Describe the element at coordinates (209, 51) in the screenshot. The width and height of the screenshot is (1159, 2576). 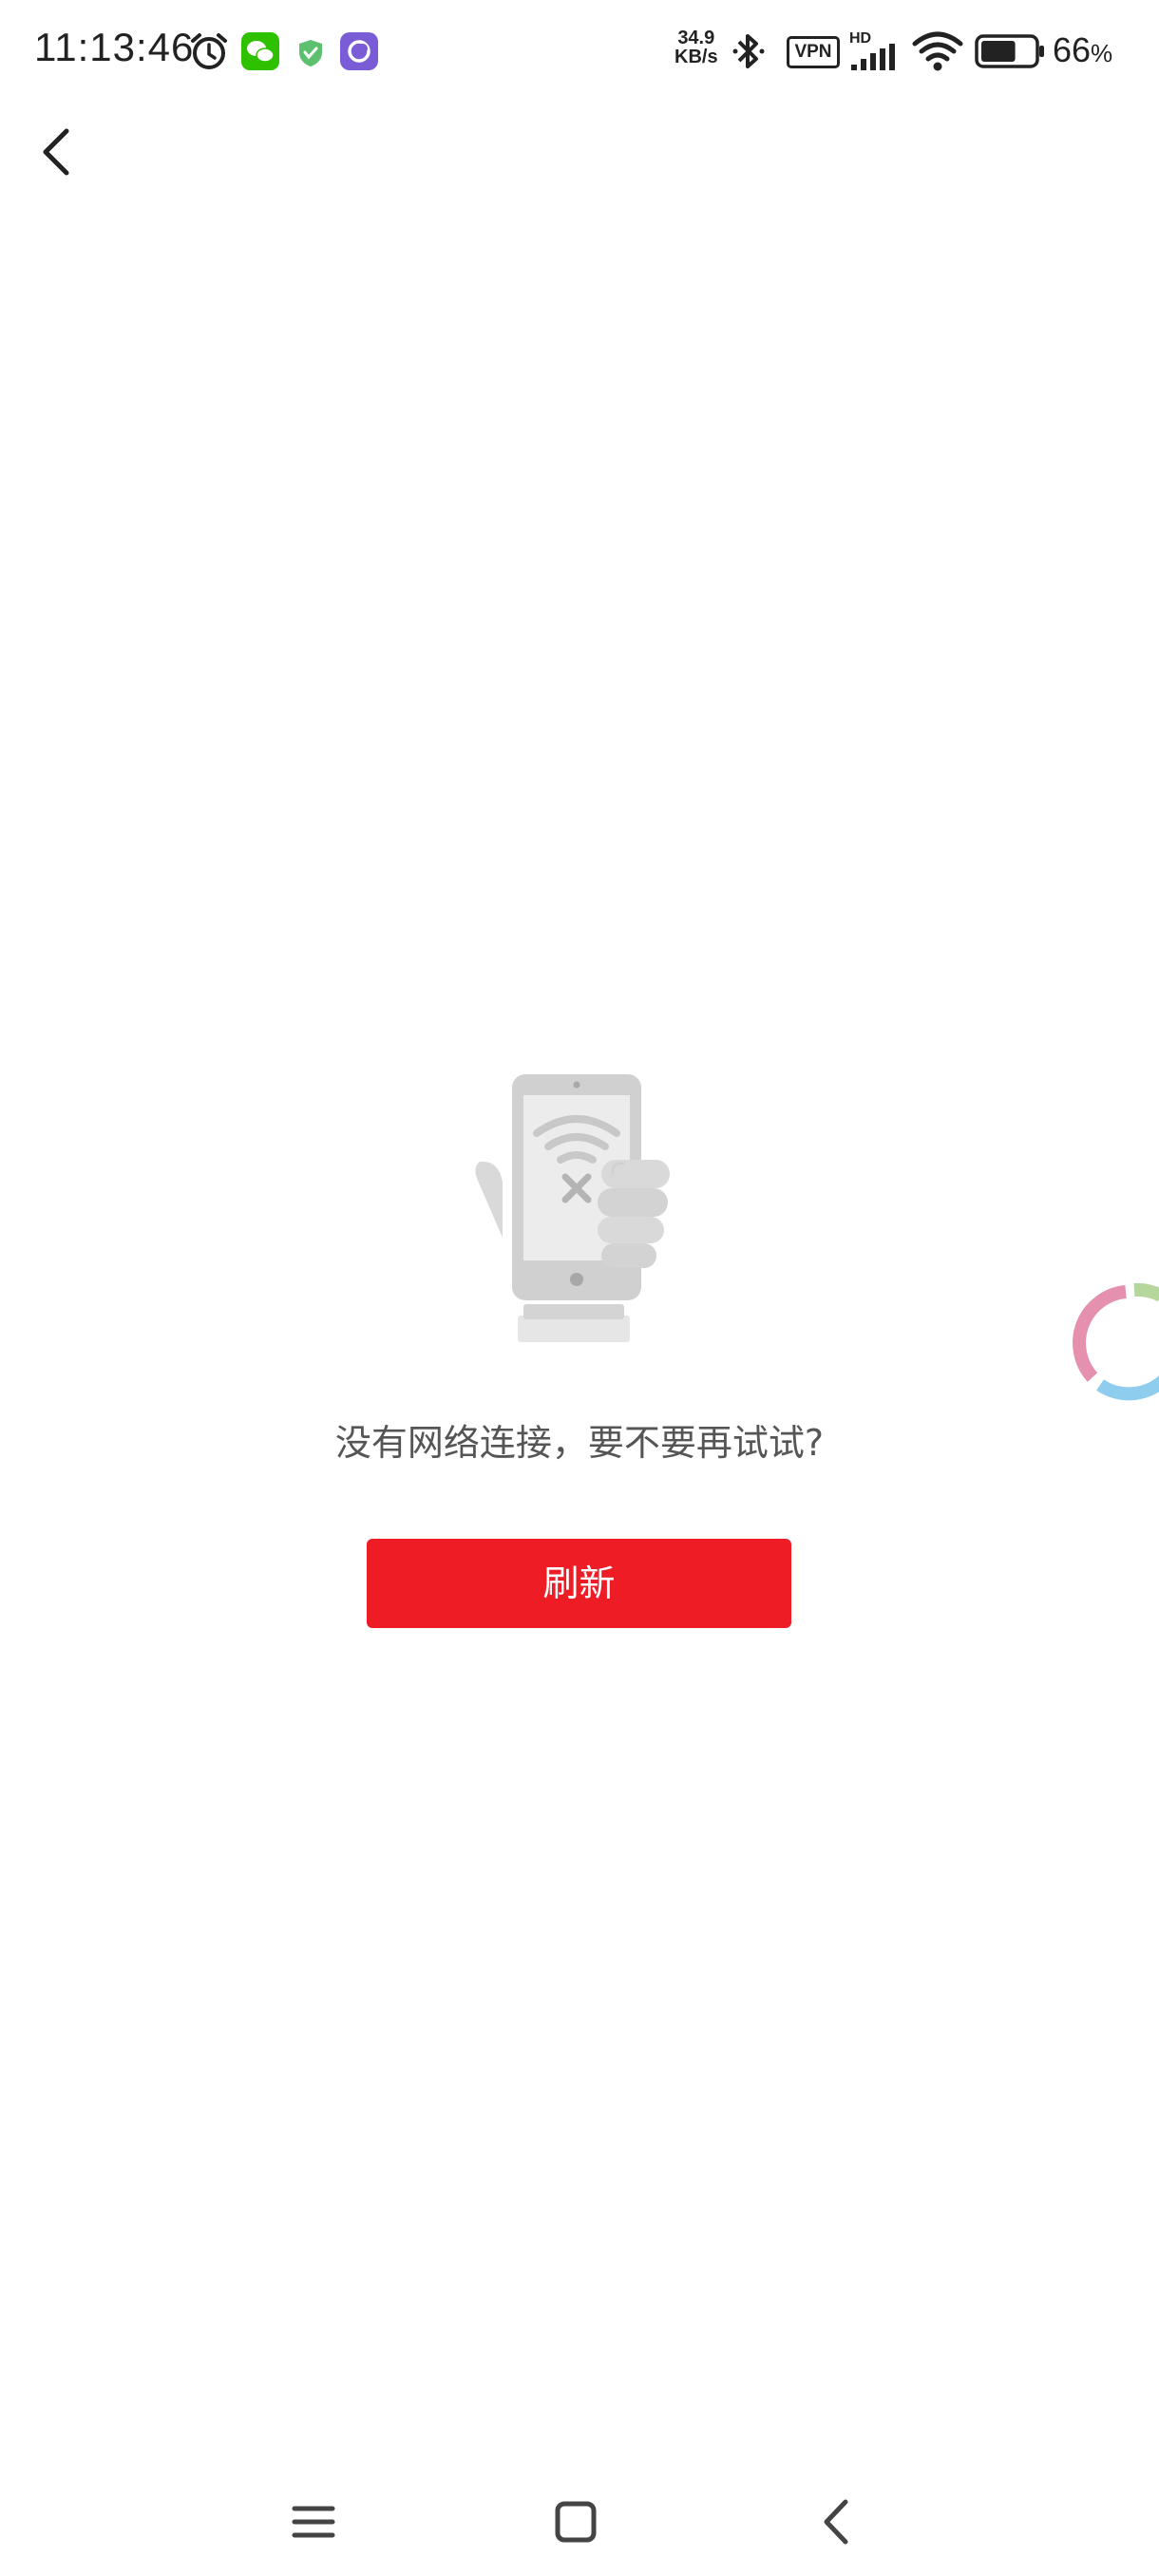
I see `alarm-icon` at that location.